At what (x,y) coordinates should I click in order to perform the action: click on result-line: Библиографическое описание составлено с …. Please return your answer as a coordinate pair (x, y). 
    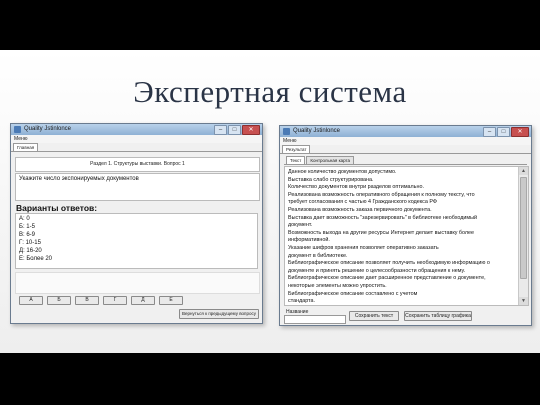
    Looking at the image, I should click on (353, 293).